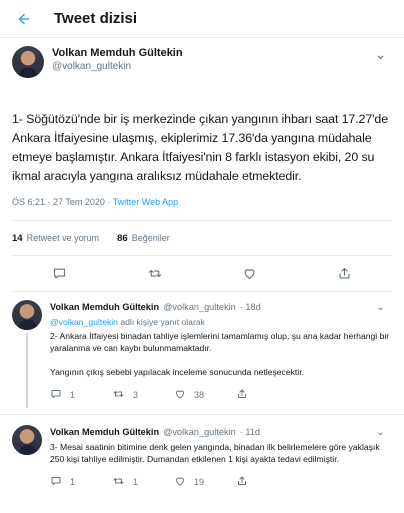  What do you see at coordinates (199, 395) in the screenshot?
I see `like-count: 38` at bounding box center [199, 395].